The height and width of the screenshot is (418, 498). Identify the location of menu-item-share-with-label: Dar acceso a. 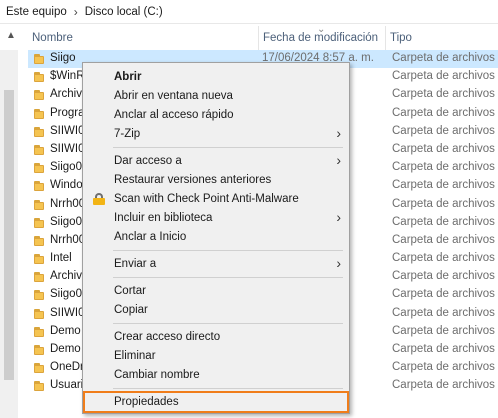
(148, 160).